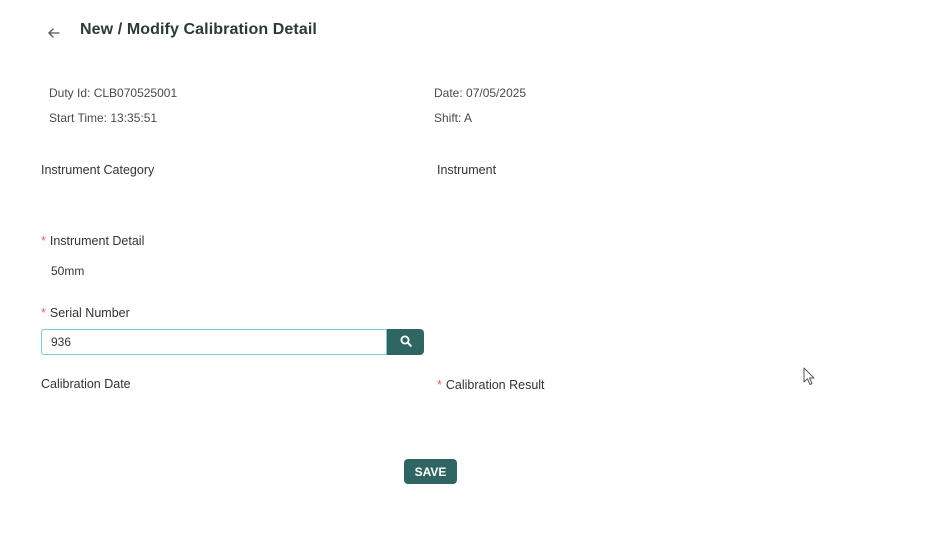 Image resolution: width=942 pixels, height=560 pixels. I want to click on instrument-detail-label: * Instrument Detail, so click(92, 241).